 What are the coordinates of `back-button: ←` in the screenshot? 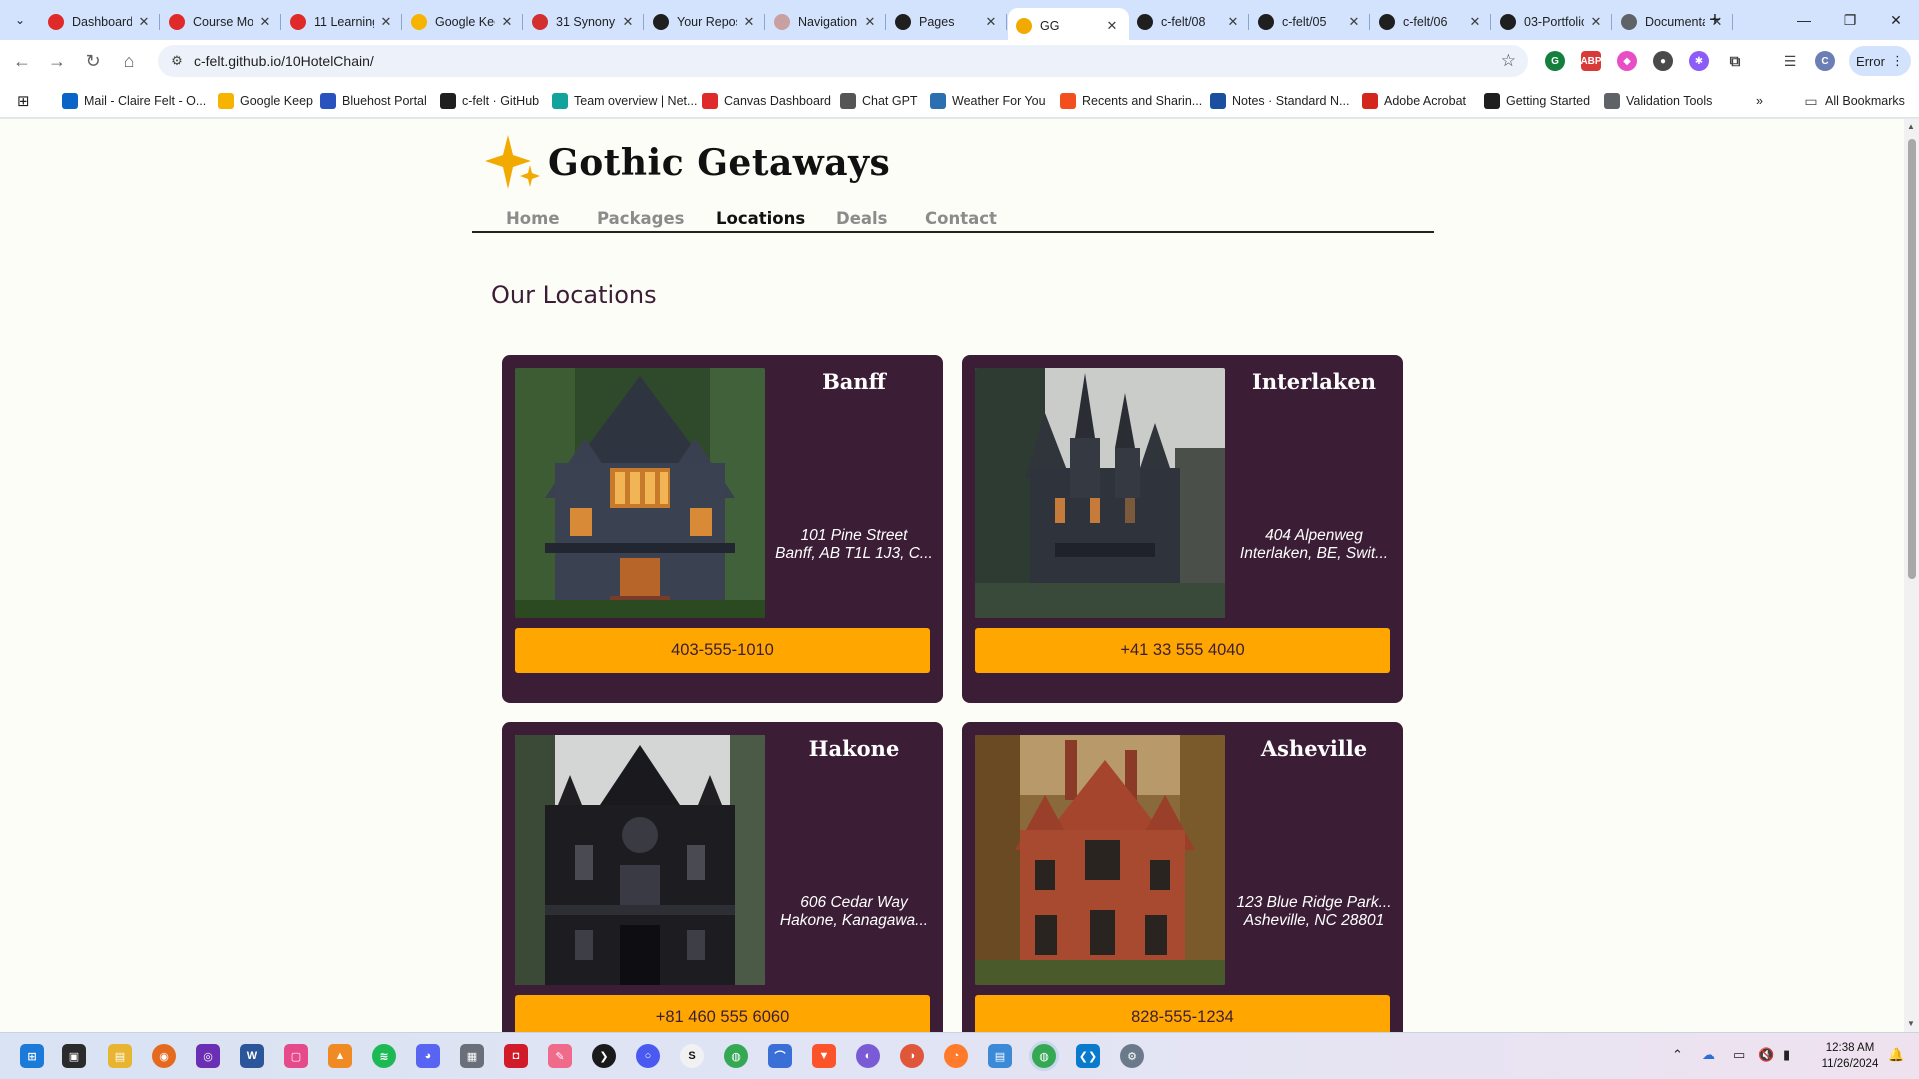 It's located at (22, 61).